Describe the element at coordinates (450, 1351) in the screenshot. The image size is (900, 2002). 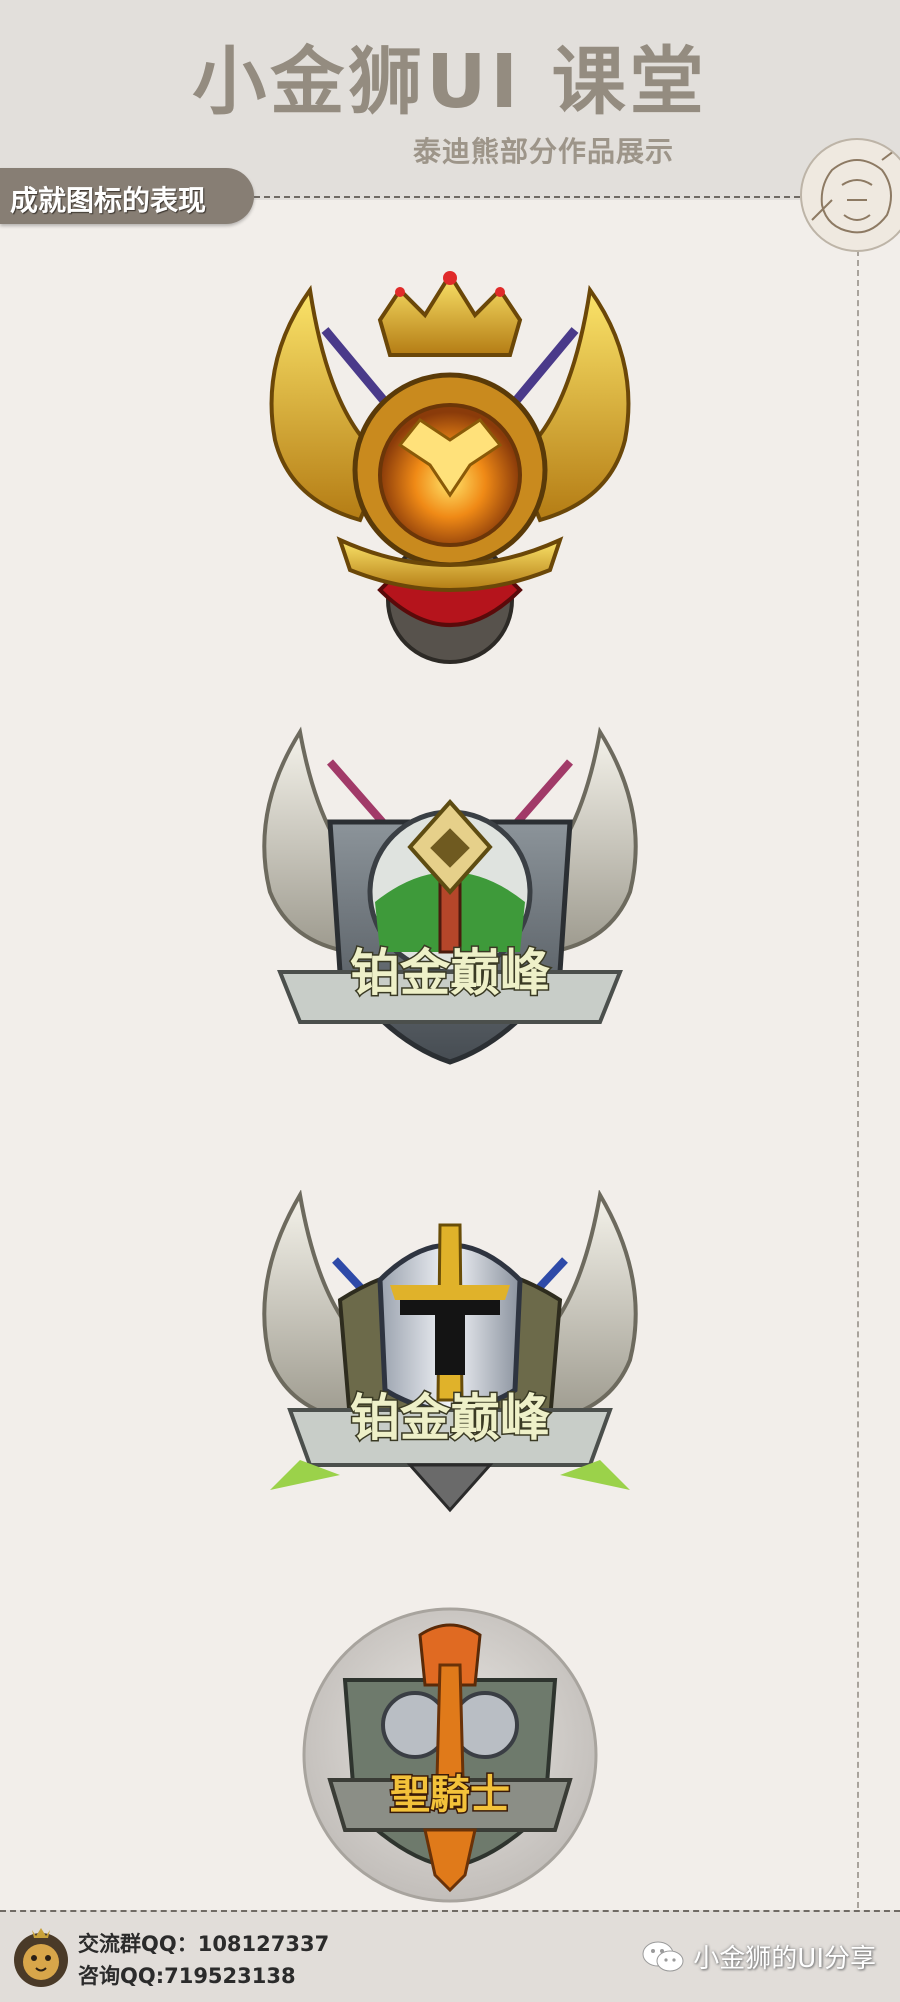
I see `knight-helmet-icon: 铂金巅峰` at that location.